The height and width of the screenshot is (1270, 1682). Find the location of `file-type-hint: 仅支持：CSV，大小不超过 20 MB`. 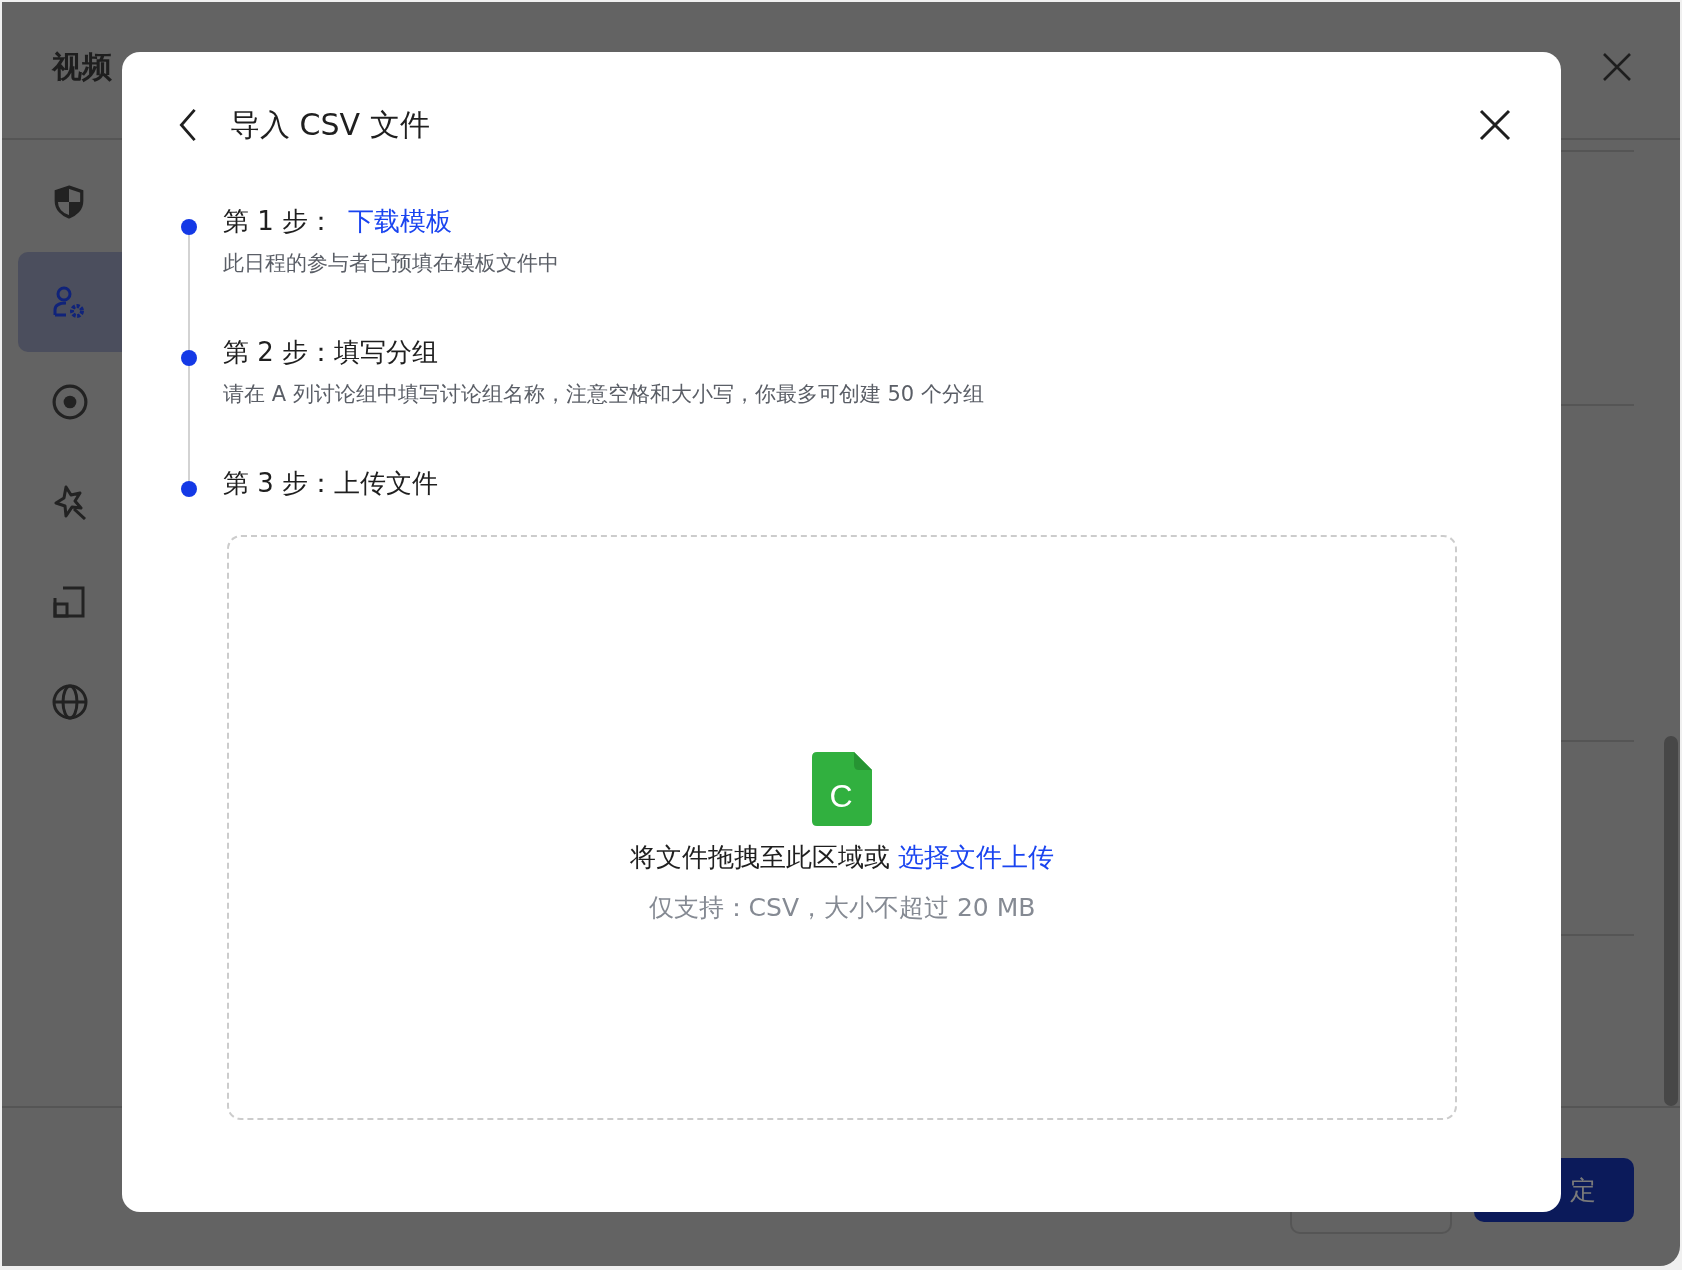

file-type-hint: 仅支持：CSV，大小不超过 20 MB is located at coordinates (842, 907).